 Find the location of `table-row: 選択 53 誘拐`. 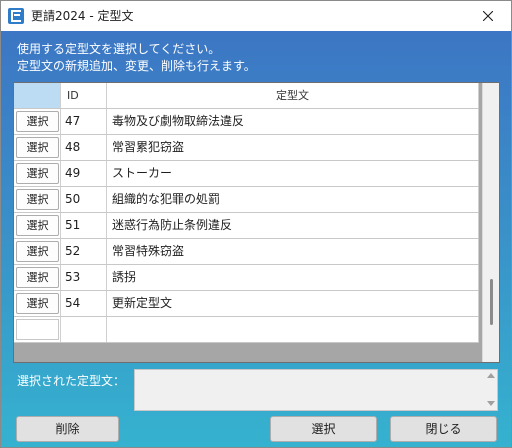

table-row: 選択 53 誘拐 is located at coordinates (246, 278).